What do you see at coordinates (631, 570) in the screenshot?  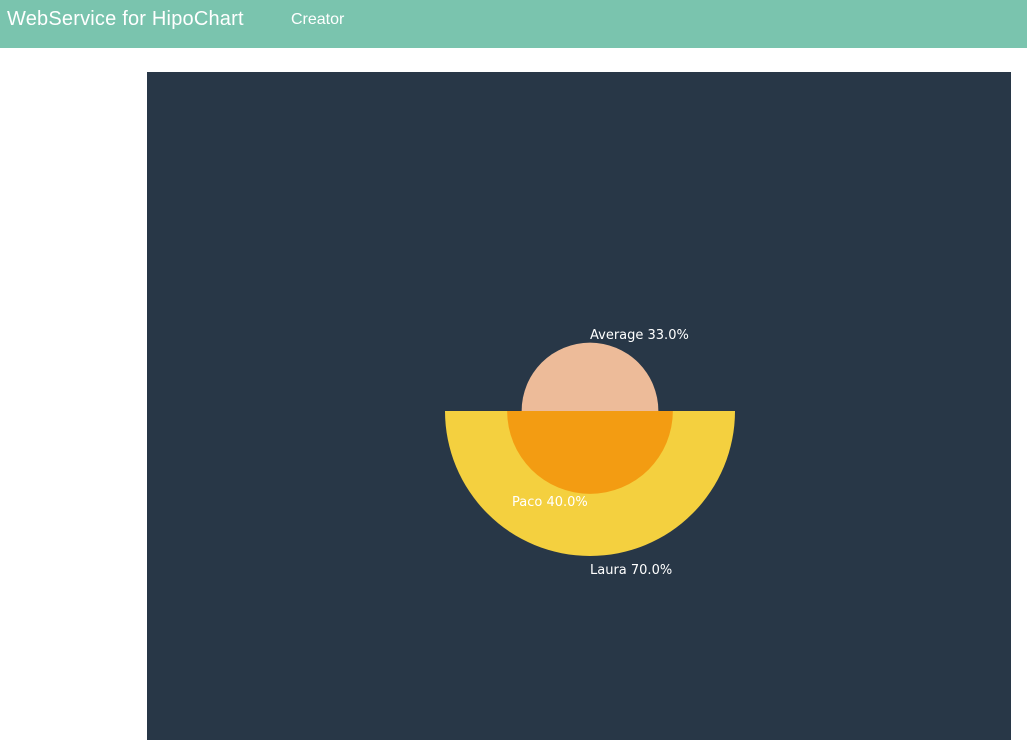 I see `label-laura: Laura 70.0%` at bounding box center [631, 570].